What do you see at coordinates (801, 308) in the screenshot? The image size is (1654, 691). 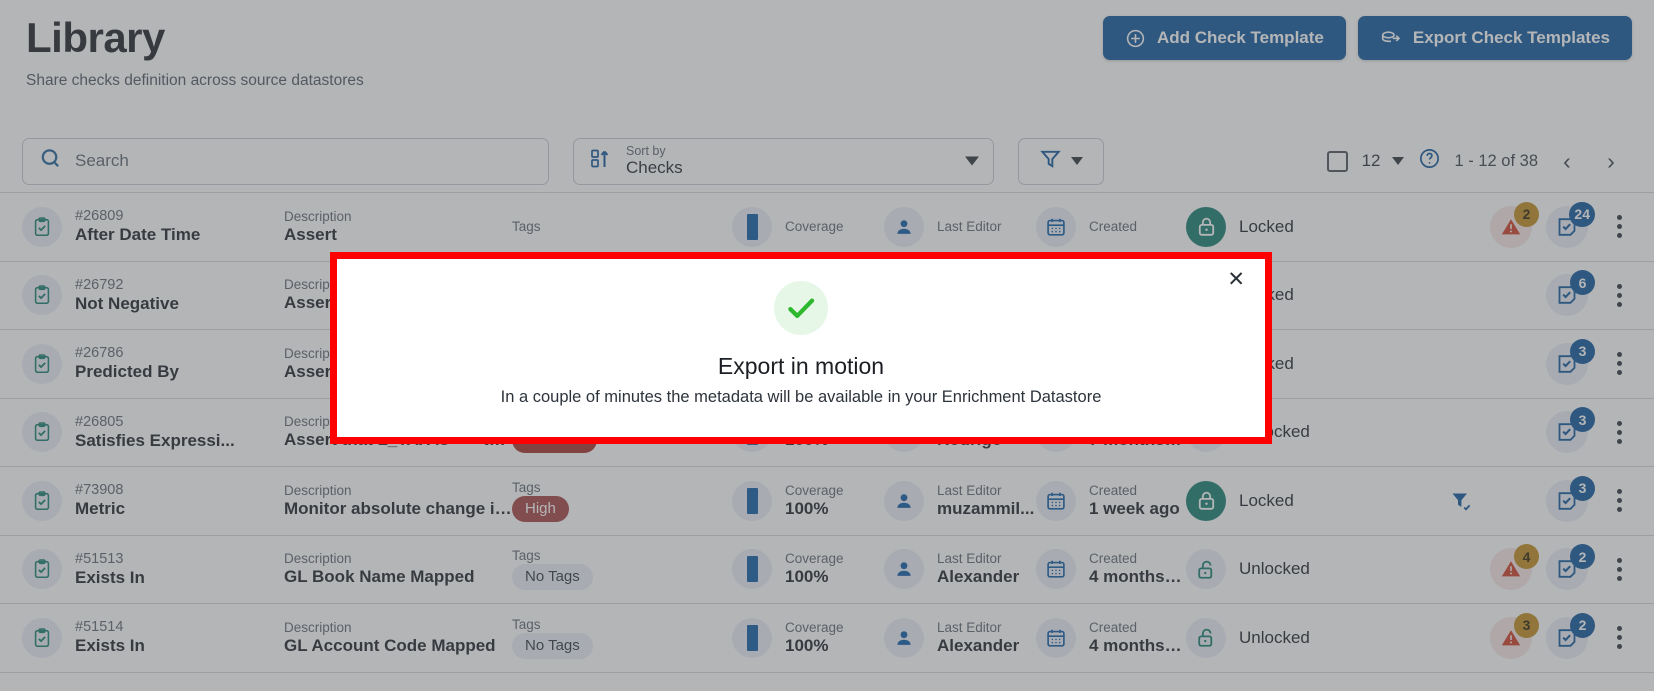 I see `success-check-icon` at bounding box center [801, 308].